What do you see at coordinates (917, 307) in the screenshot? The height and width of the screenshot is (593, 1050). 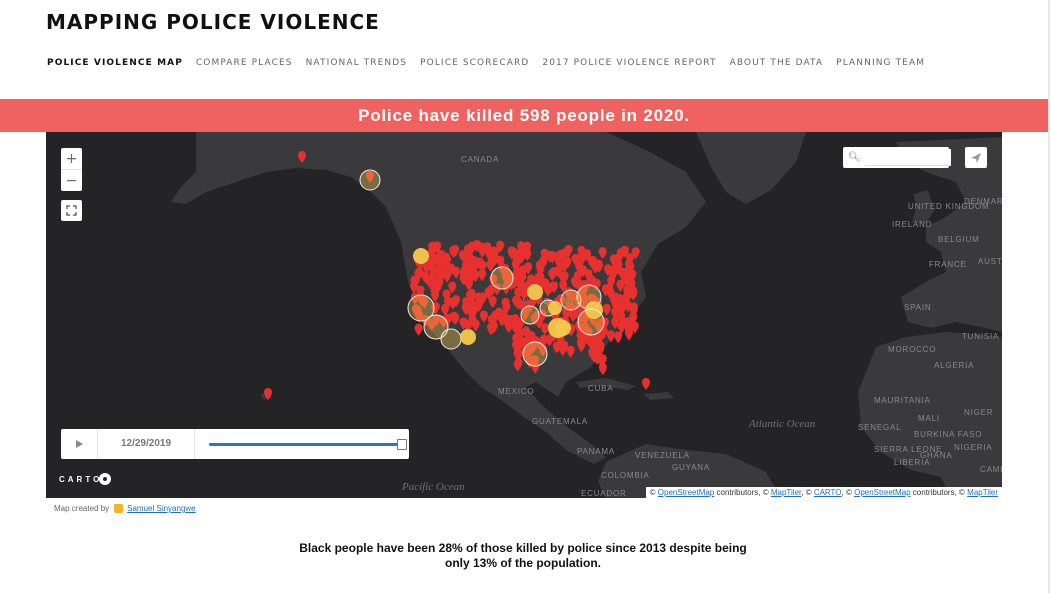 I see `label-spain: SPAIN` at bounding box center [917, 307].